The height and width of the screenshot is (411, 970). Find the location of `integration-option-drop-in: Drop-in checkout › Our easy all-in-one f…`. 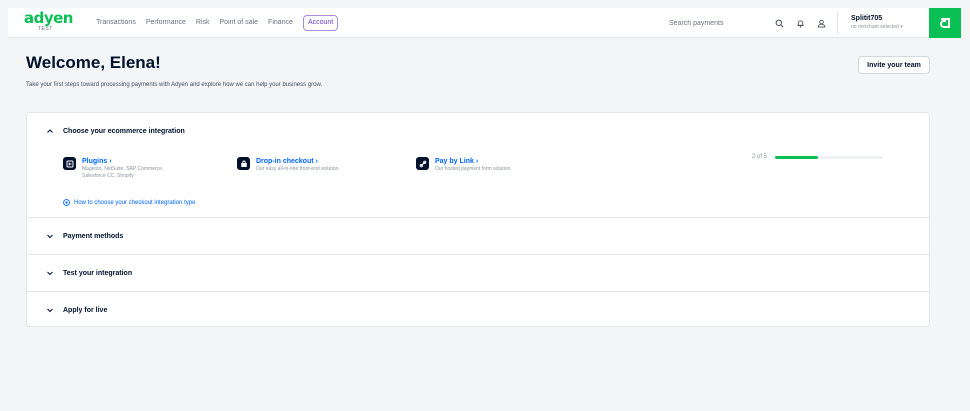

integration-option-drop-in: Drop-in checkout › Our easy all-in-one f… is located at coordinates (288, 165).